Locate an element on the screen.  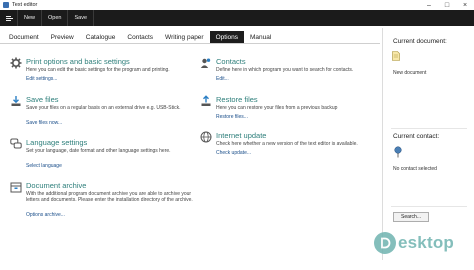
tab-options: Options is located at coordinates (226, 37).